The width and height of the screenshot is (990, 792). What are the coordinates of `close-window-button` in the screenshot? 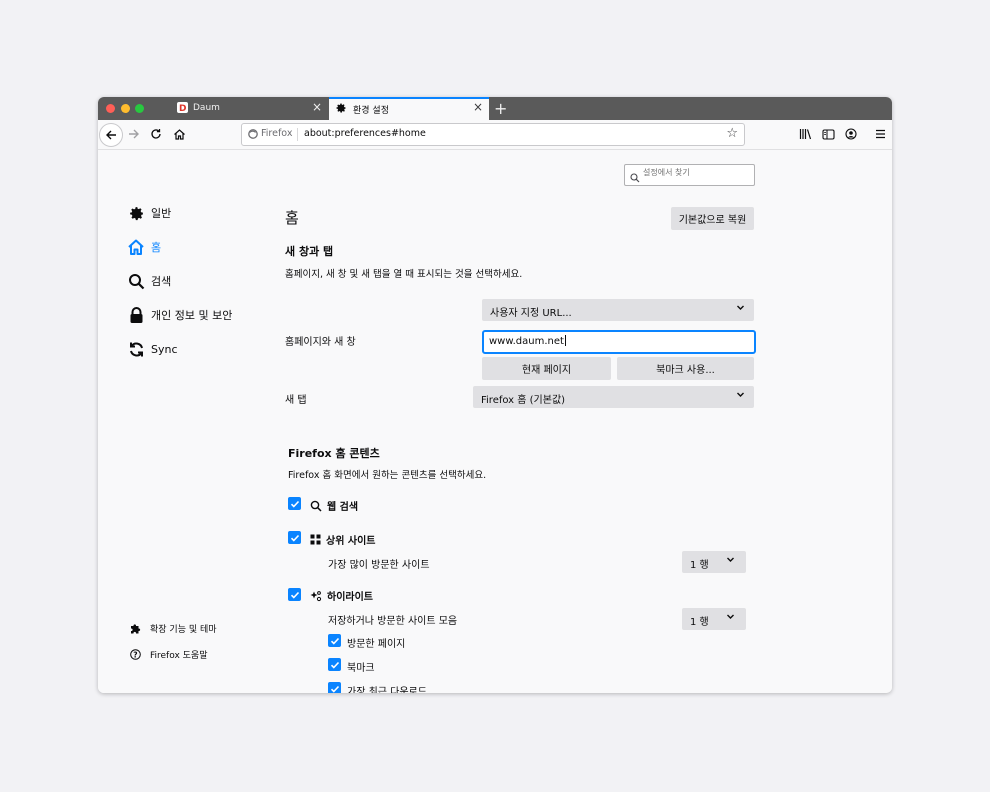 It's located at (110, 108).